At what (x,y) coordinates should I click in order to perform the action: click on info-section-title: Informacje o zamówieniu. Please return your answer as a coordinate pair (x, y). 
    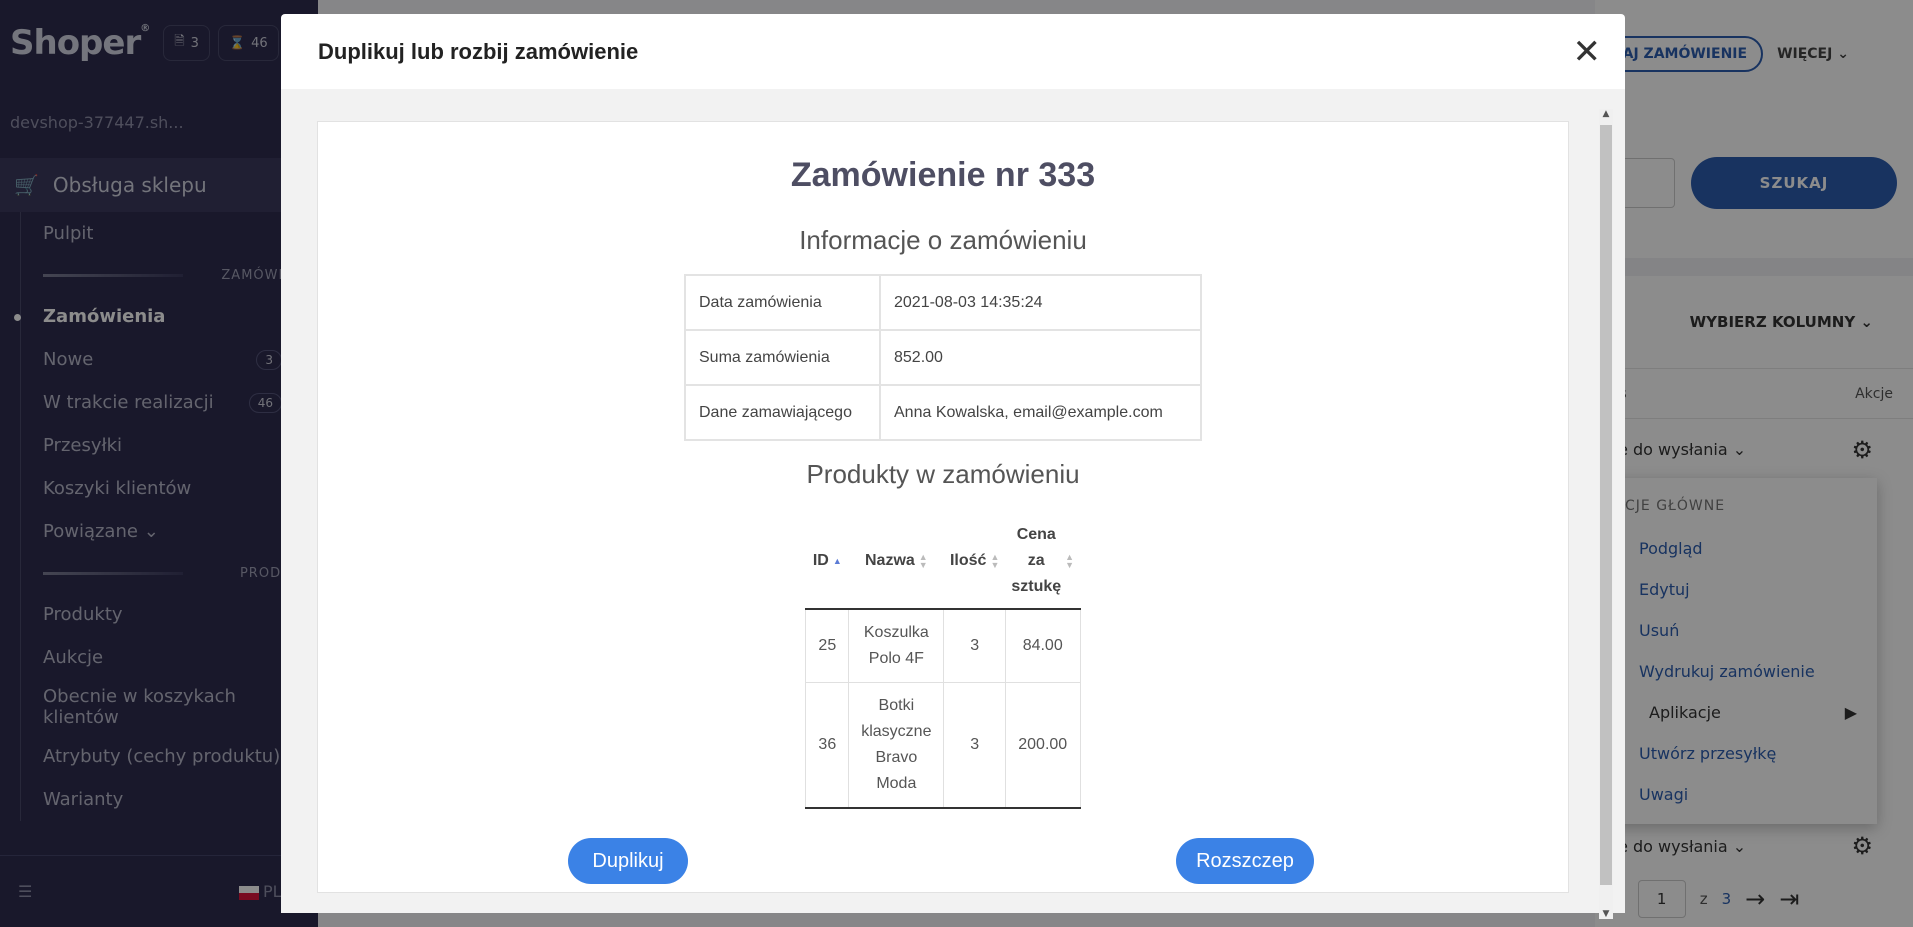
    Looking at the image, I should click on (943, 240).